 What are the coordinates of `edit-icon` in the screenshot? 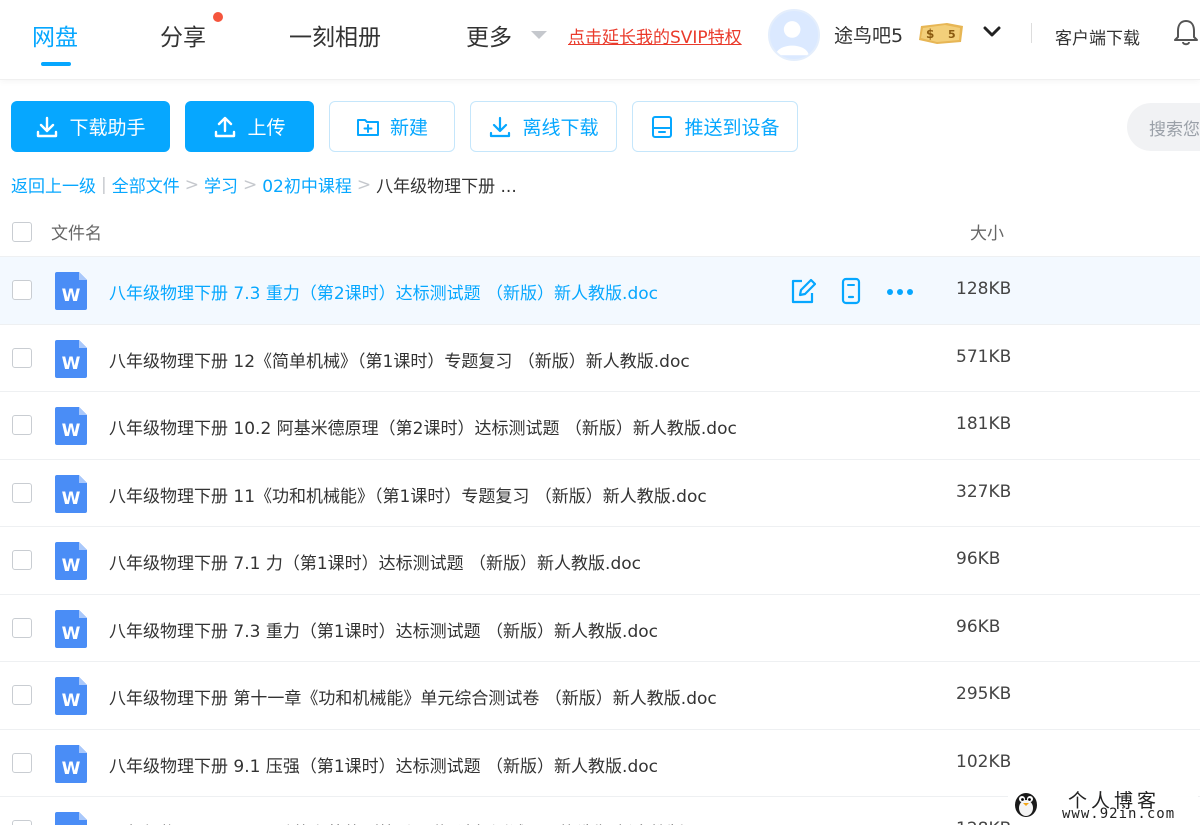 It's located at (803, 291).